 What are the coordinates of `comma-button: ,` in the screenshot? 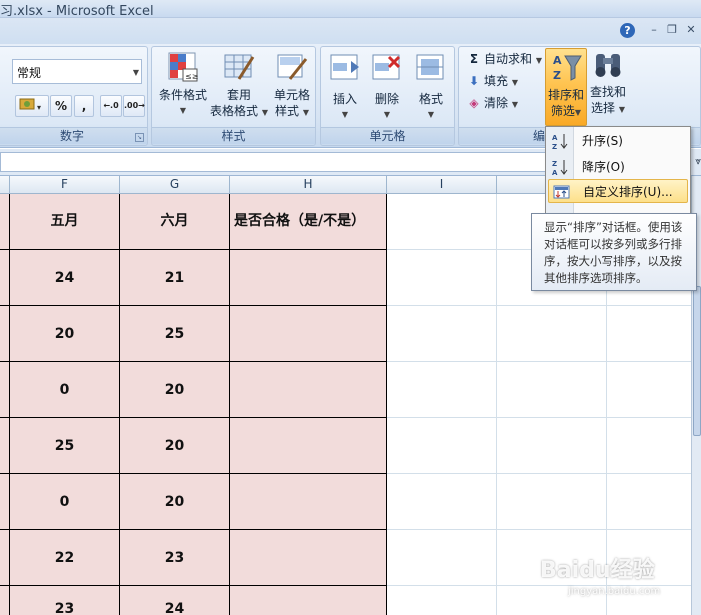 It's located at (84, 106).